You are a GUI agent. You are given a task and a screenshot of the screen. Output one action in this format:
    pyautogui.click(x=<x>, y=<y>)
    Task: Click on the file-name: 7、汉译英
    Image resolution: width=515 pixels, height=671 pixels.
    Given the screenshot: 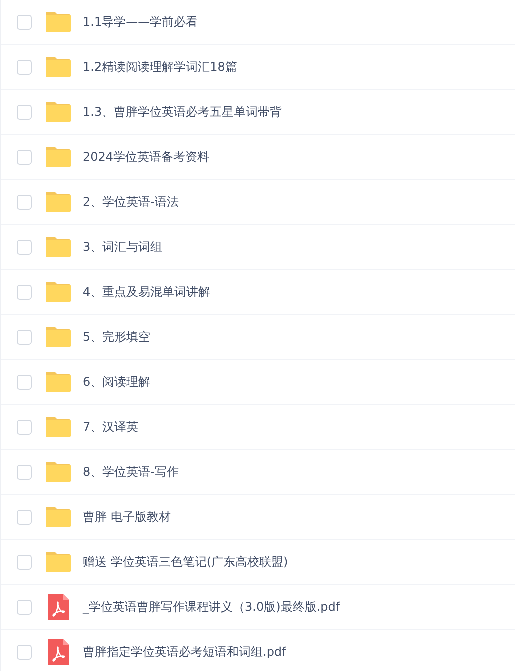 What is the action you would take?
    pyautogui.click(x=111, y=427)
    